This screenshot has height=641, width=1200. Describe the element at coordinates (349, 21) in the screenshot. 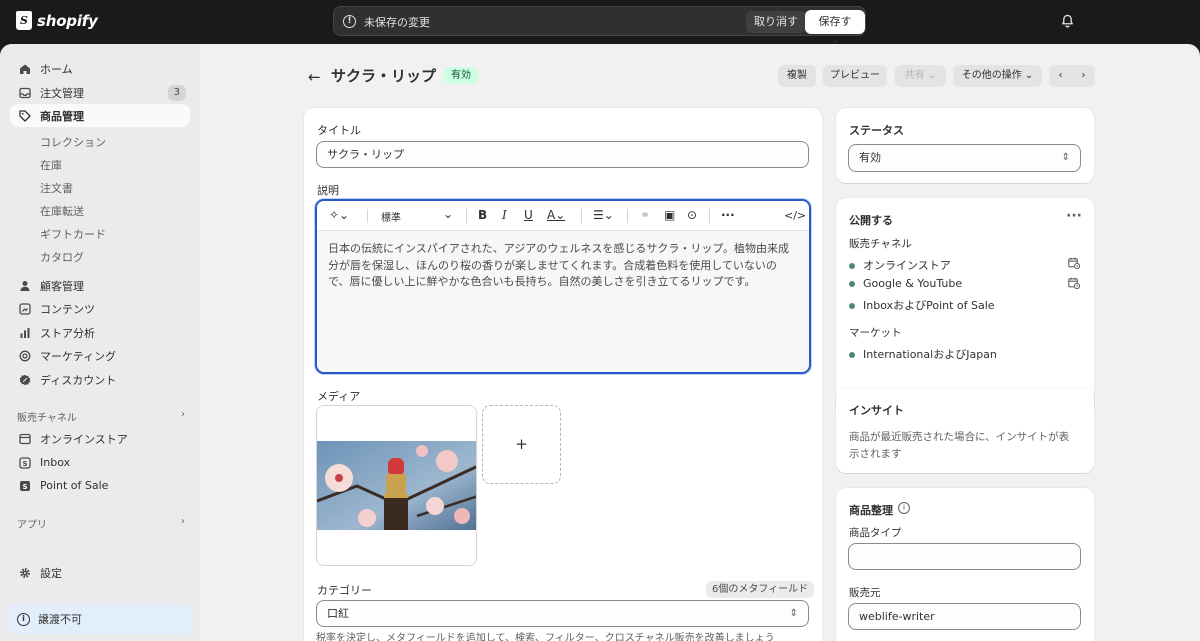

I see `warning-icon: !` at that location.